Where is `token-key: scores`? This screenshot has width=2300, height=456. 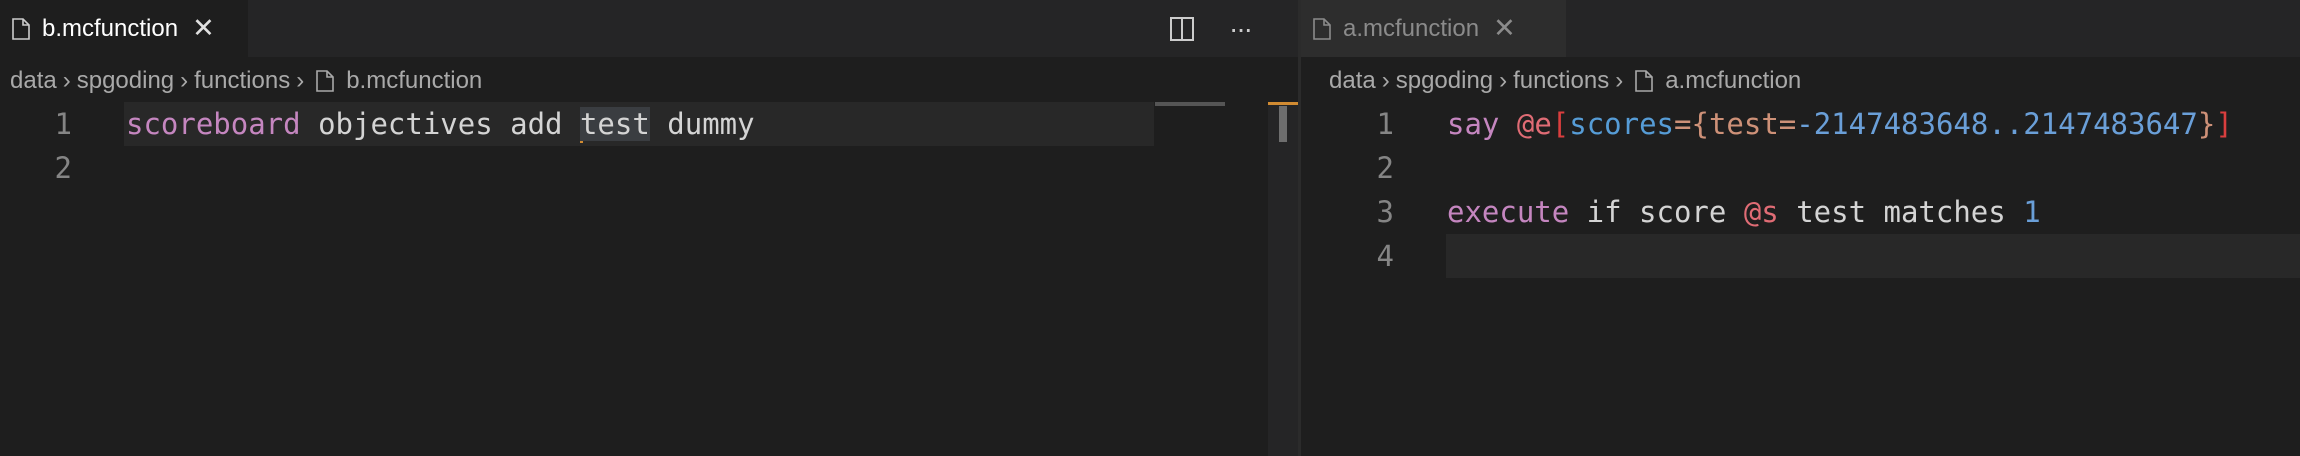
token-key: scores is located at coordinates (1622, 124).